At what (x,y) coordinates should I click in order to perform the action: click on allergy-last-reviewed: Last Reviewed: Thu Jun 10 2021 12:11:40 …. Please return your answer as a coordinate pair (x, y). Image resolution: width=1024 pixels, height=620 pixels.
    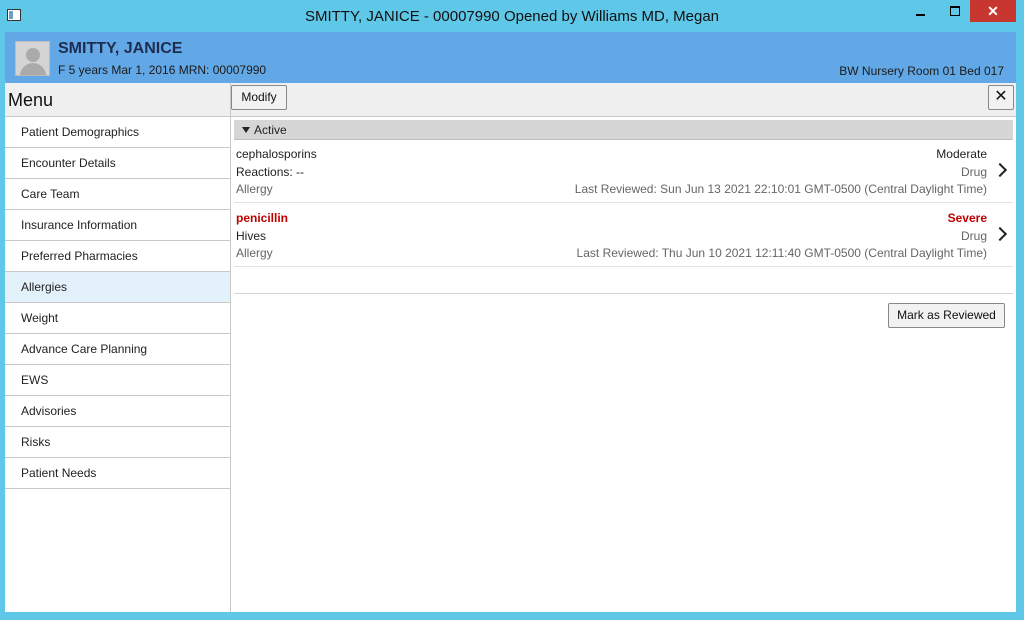
    Looking at the image, I should click on (781, 253).